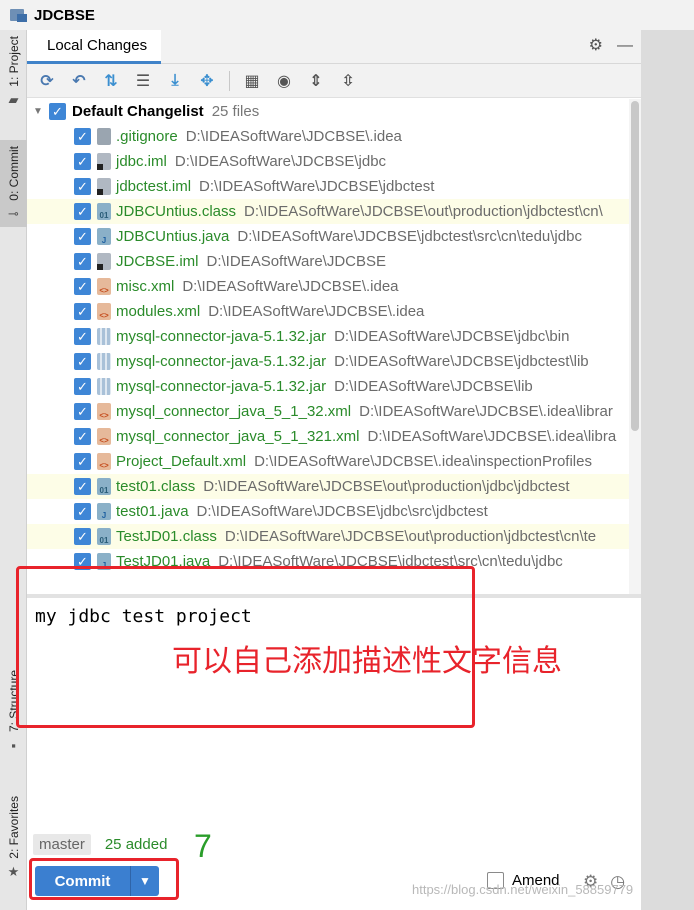 Image resolution: width=694 pixels, height=910 pixels. What do you see at coordinates (280, 161) in the screenshot?
I see `file-path: D:\IDEASoftWare\JDCBSE\jdbc` at bounding box center [280, 161].